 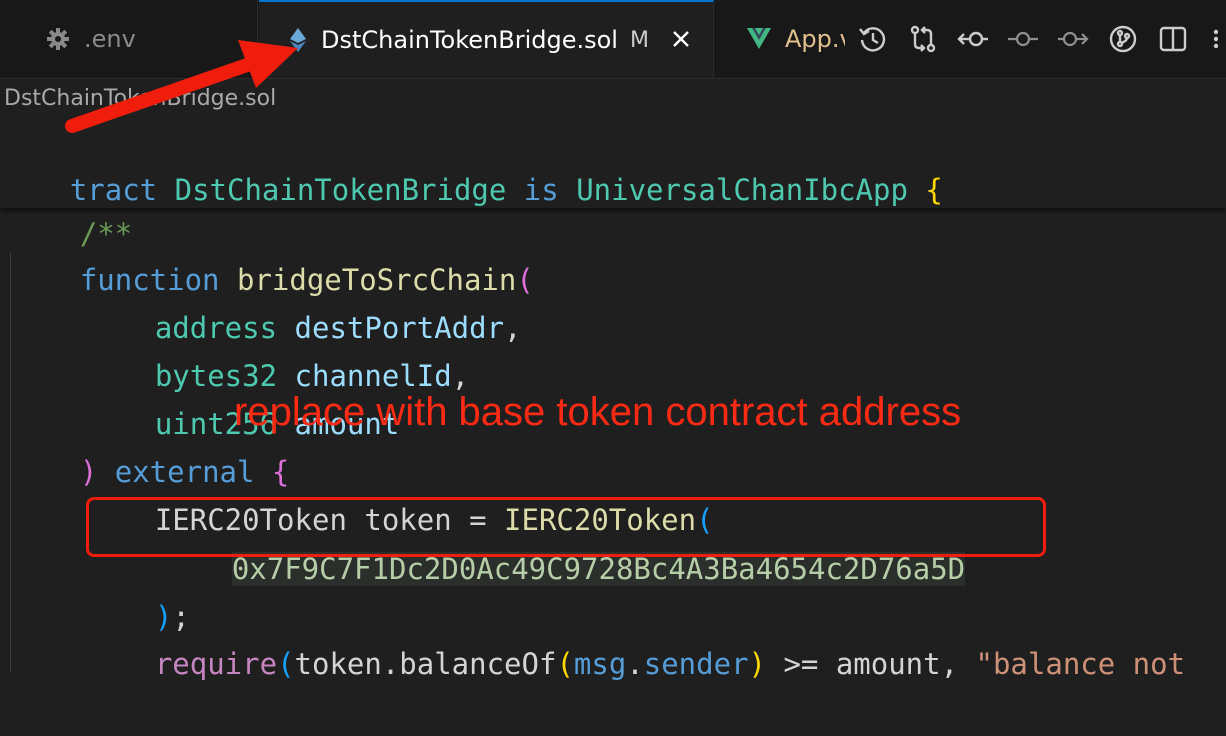 What do you see at coordinates (338, 328) in the screenshot?
I see `code-line-param-dest-port: address destPortAddr,` at bounding box center [338, 328].